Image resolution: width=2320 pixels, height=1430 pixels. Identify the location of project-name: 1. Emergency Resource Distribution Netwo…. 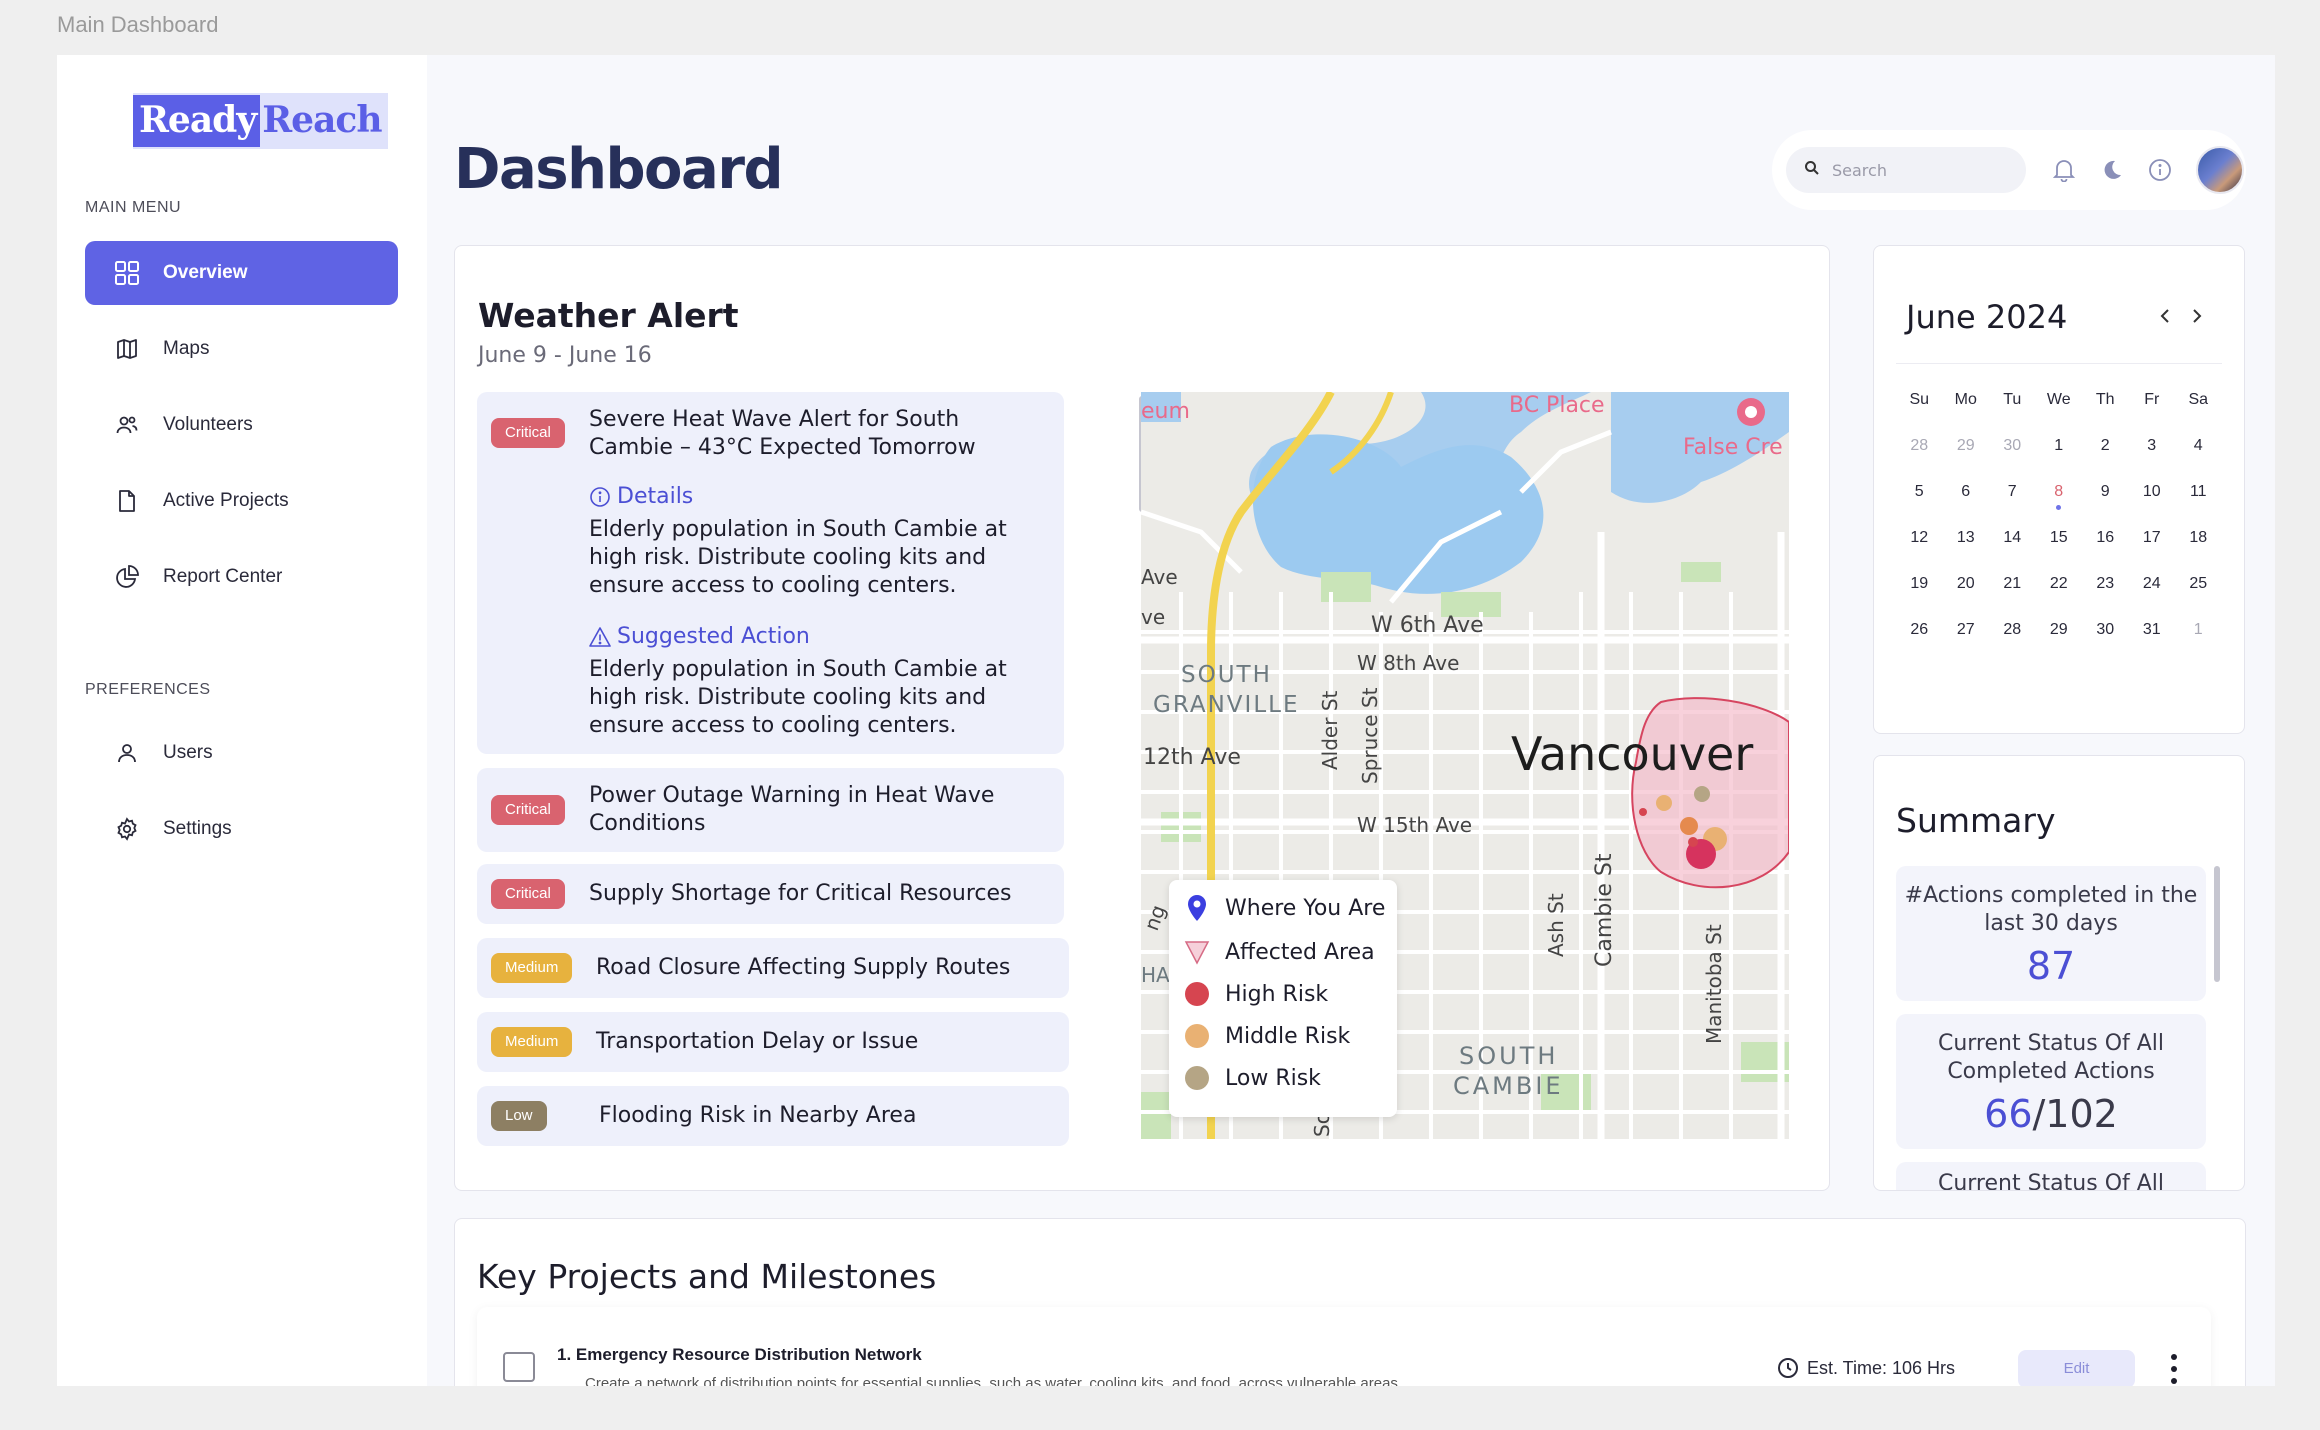
(739, 1354).